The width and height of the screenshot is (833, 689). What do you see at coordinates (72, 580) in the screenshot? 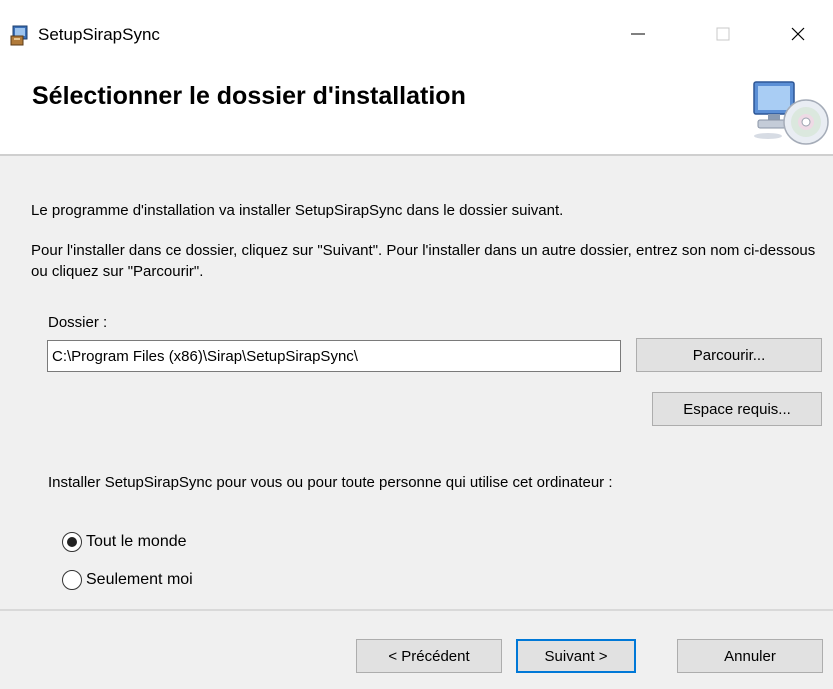
I see `radio-only-me` at bounding box center [72, 580].